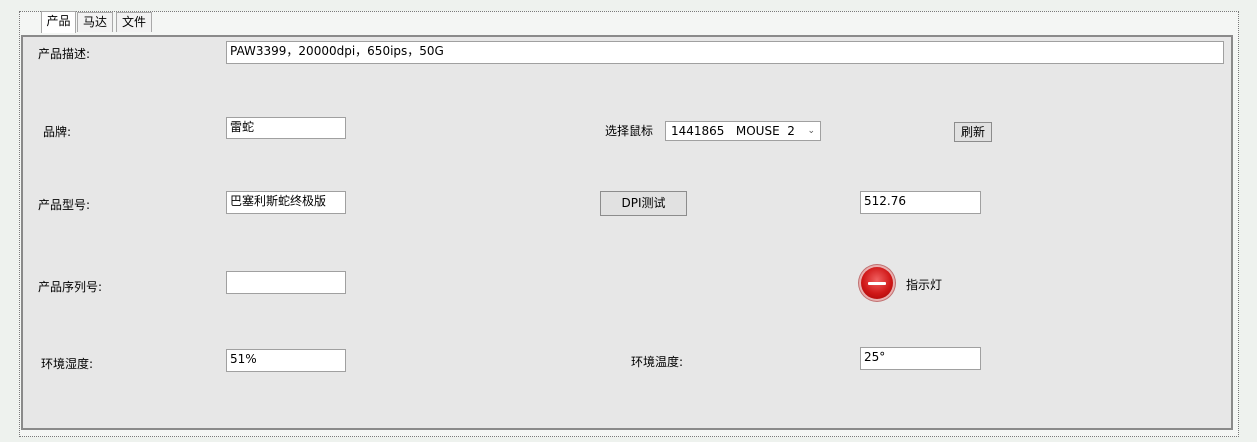 Image resolution: width=1257 pixels, height=442 pixels. I want to click on indicator-light-icon, so click(877, 283).